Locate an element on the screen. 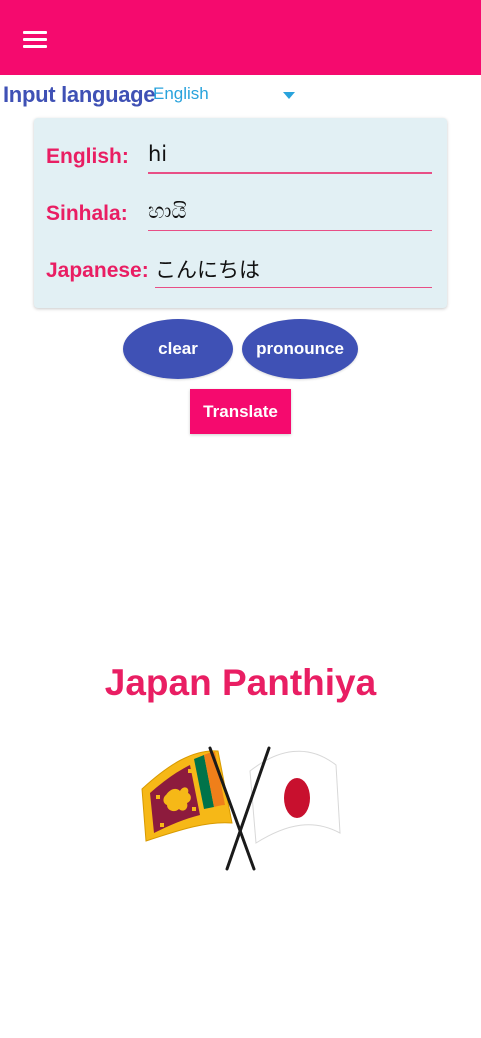  english-label: English: is located at coordinates (87, 156).